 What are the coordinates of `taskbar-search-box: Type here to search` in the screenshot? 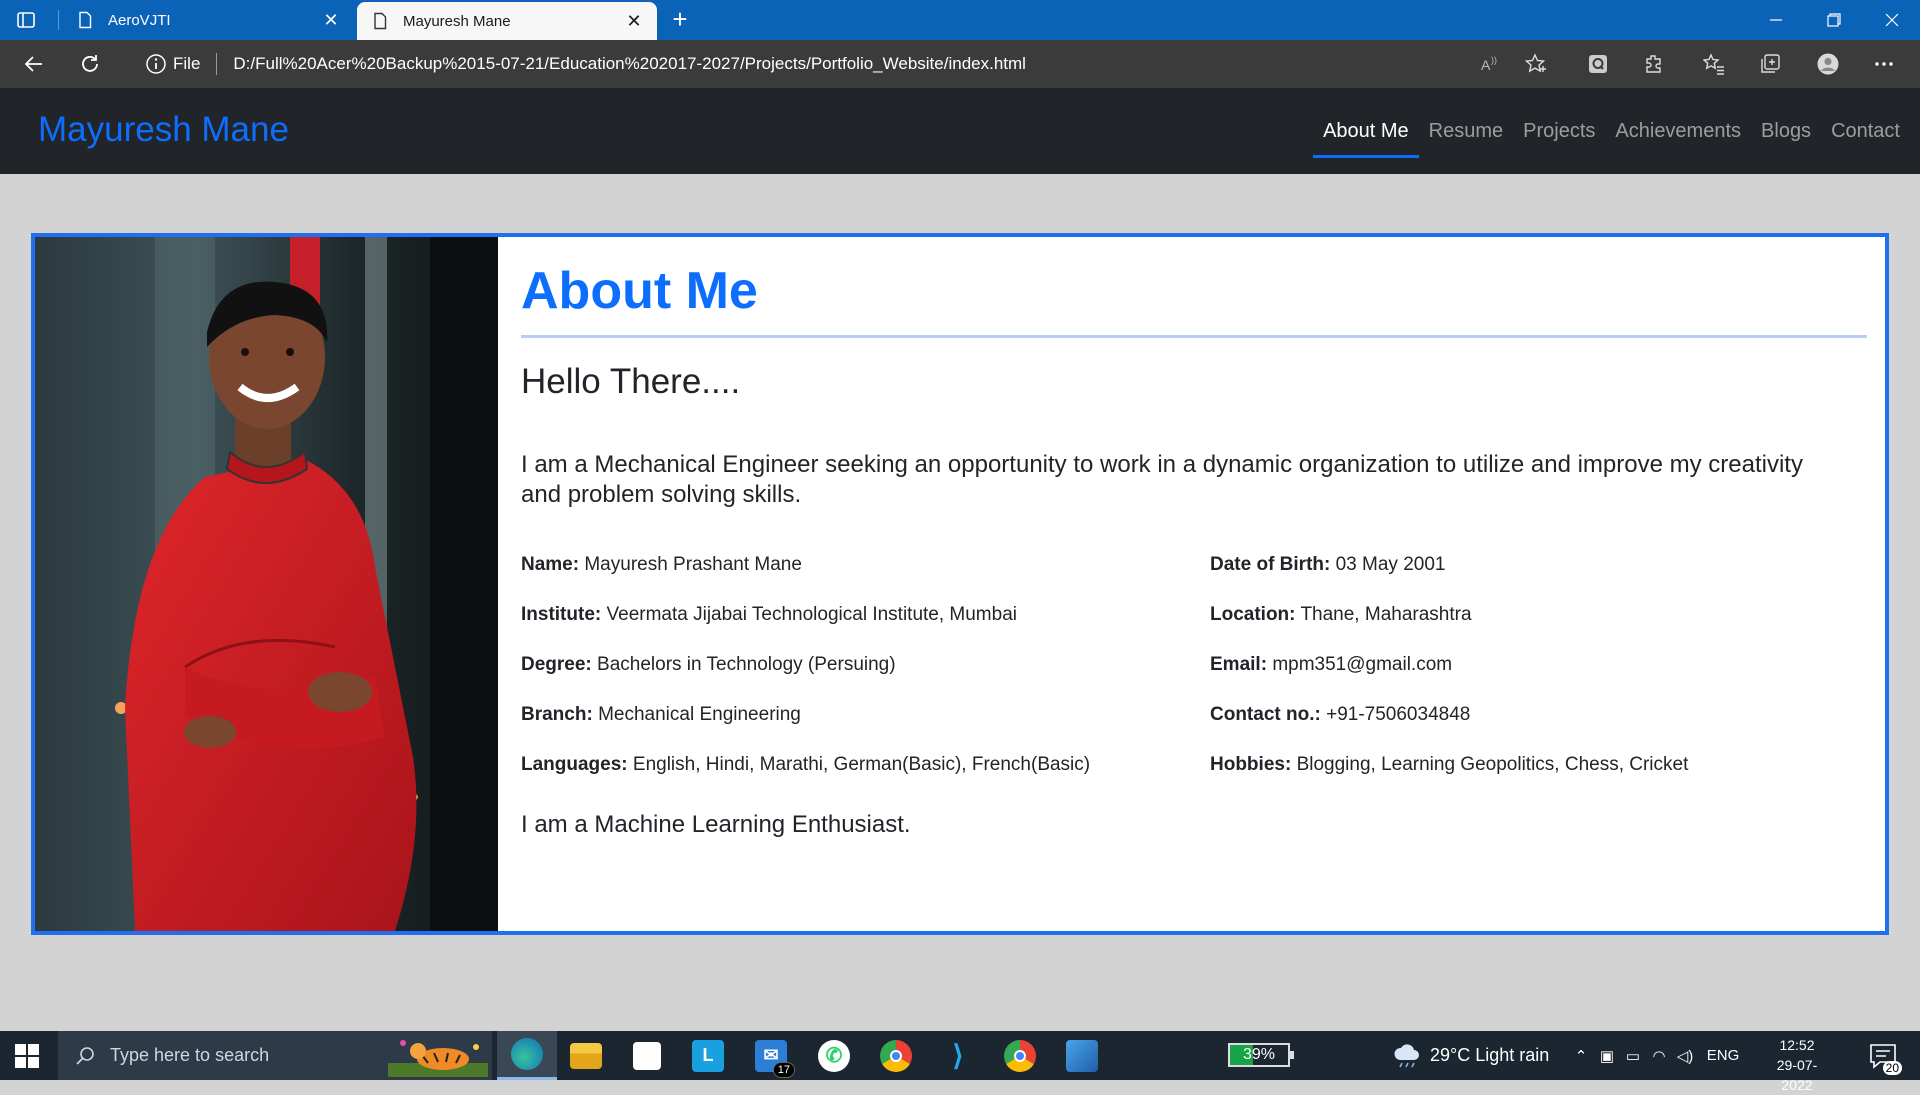 It's located at (275, 1055).